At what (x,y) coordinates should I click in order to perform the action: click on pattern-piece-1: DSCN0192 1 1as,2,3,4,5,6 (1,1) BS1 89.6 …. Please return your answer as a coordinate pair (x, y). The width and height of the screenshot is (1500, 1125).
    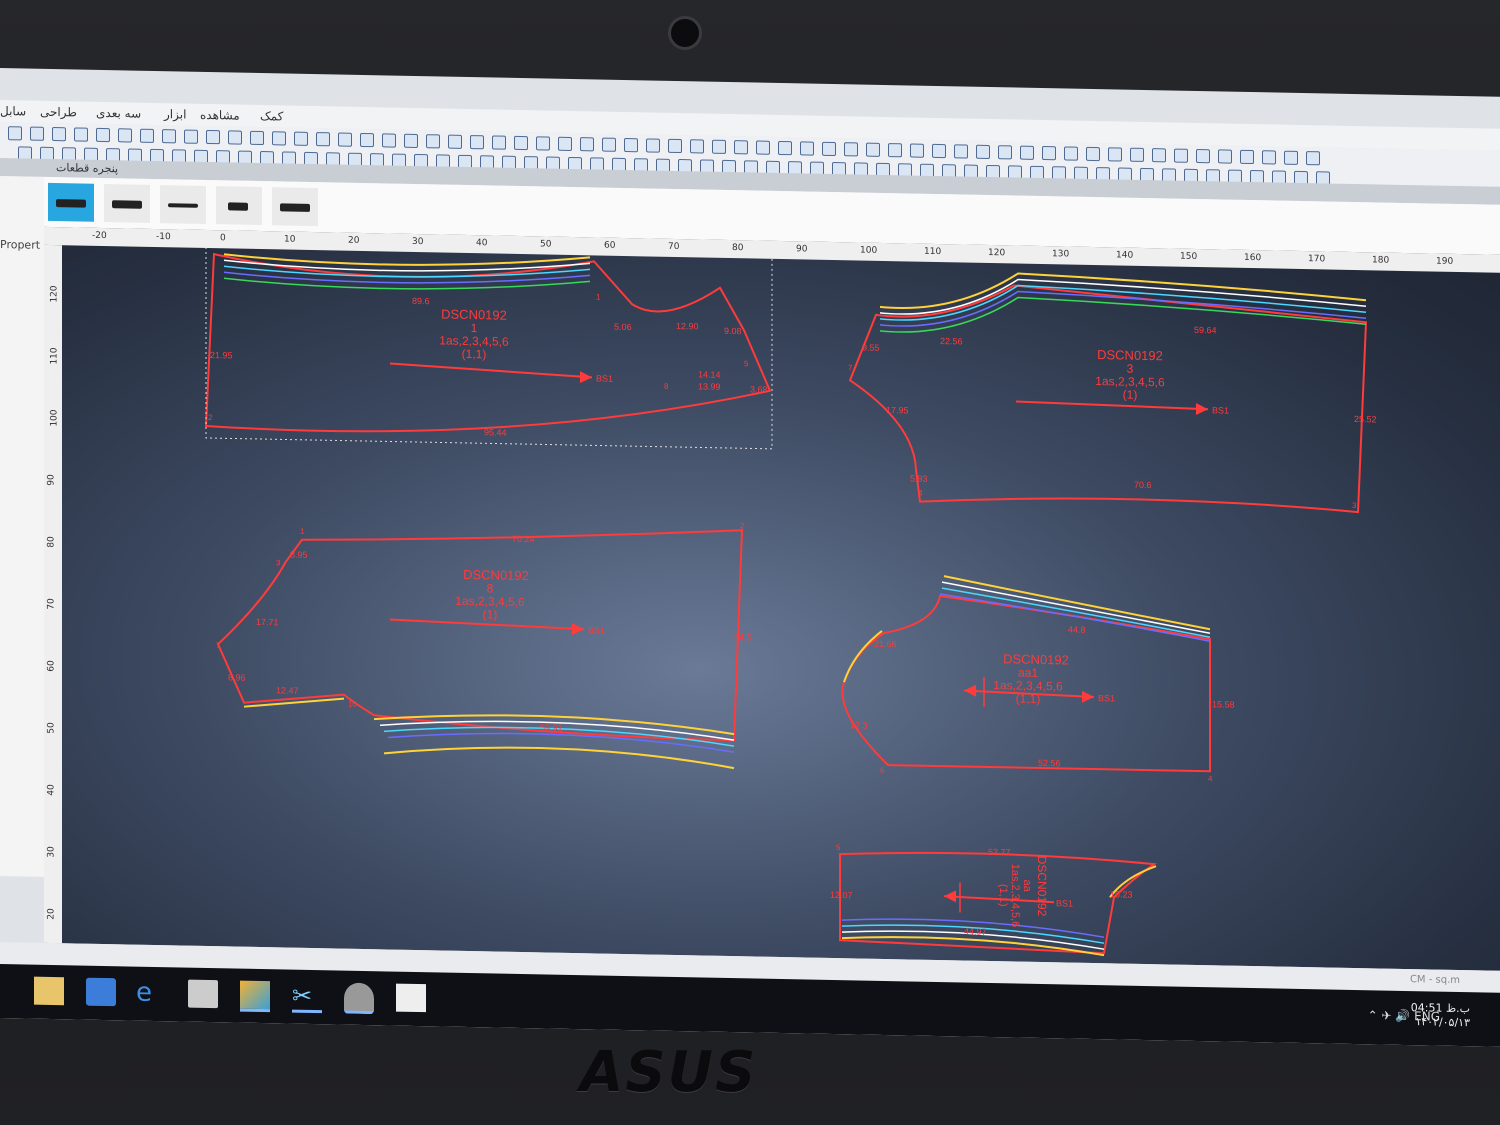
    Looking at the image, I should click on (488, 346).